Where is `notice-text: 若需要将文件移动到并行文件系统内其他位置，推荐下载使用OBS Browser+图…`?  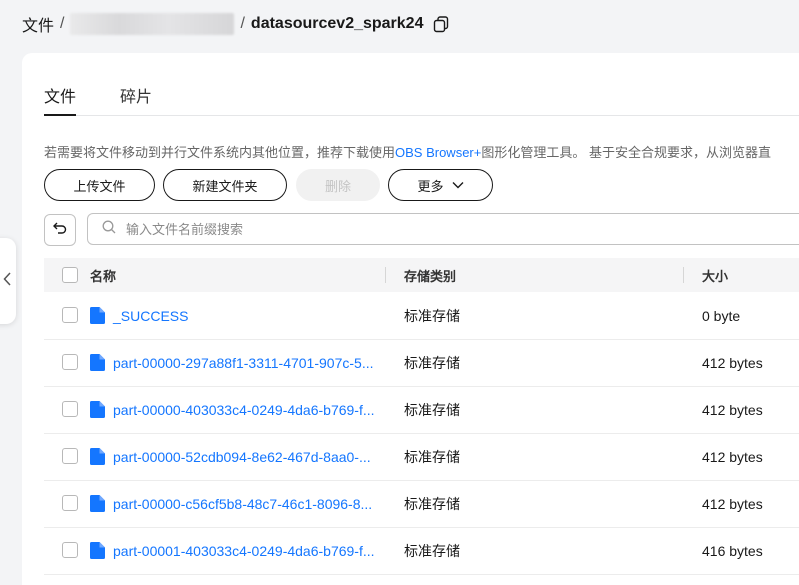
notice-text: 若需要将文件移动到并行文件系统内其他位置，推荐下载使用OBS Browser+图… is located at coordinates (421, 151).